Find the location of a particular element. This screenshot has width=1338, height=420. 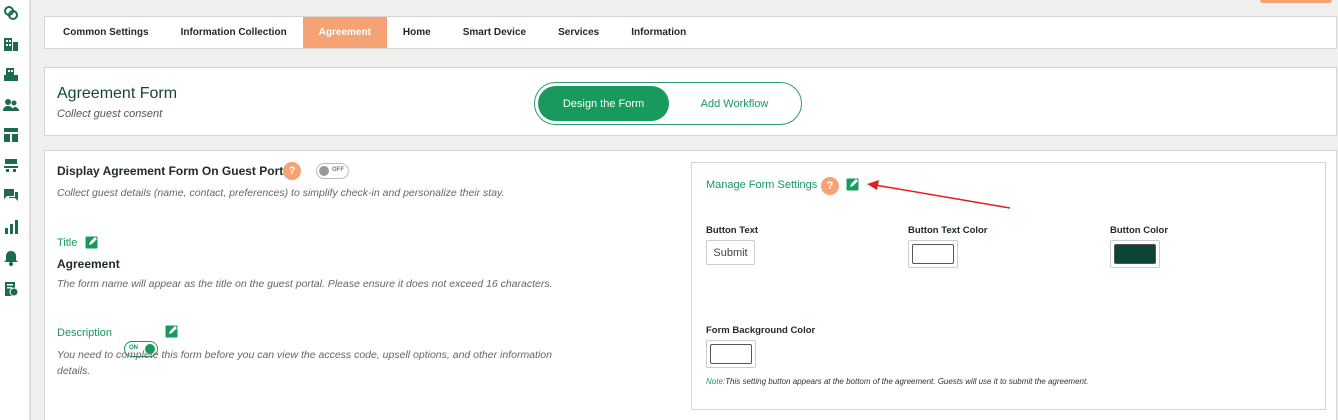

mode-switch: Design the Form Add Workflow is located at coordinates (668, 103).